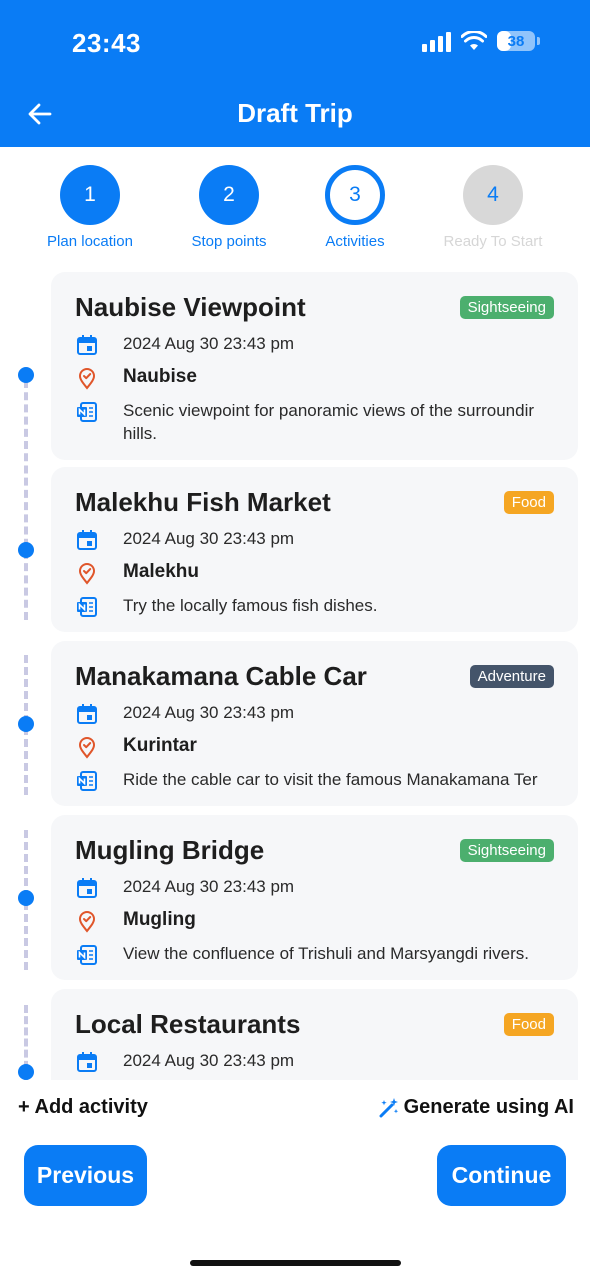 The height and width of the screenshot is (1280, 590). Describe the element at coordinates (161, 571) in the screenshot. I see `activity-location: Malekhu` at that location.